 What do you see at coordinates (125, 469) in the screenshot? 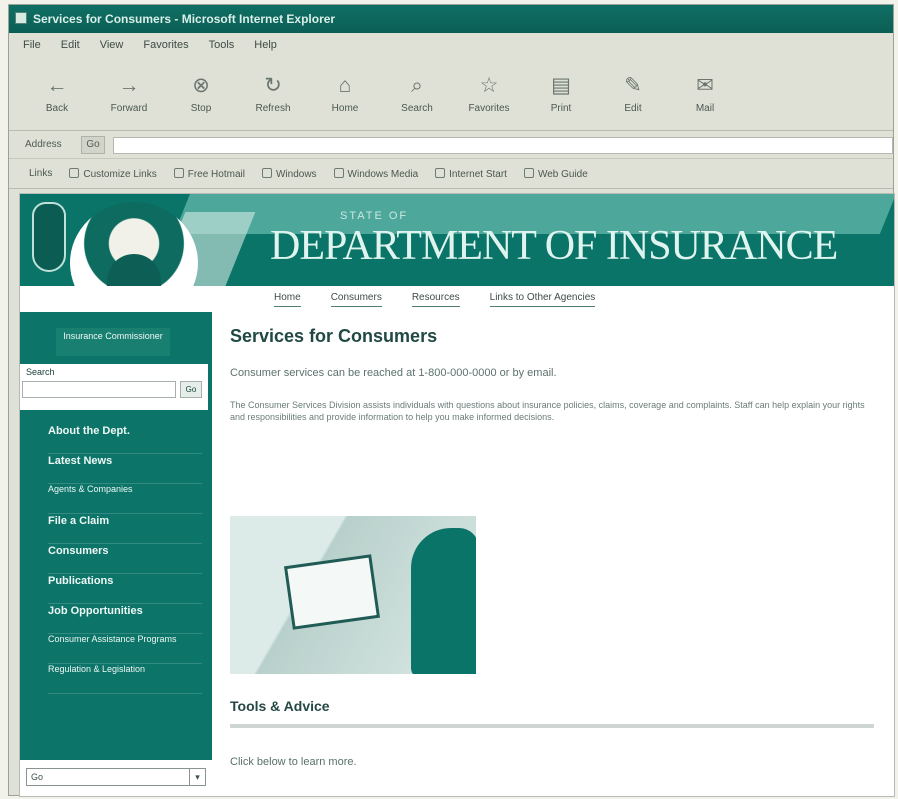
I see `sidebar-item-news: Latest News` at bounding box center [125, 469].